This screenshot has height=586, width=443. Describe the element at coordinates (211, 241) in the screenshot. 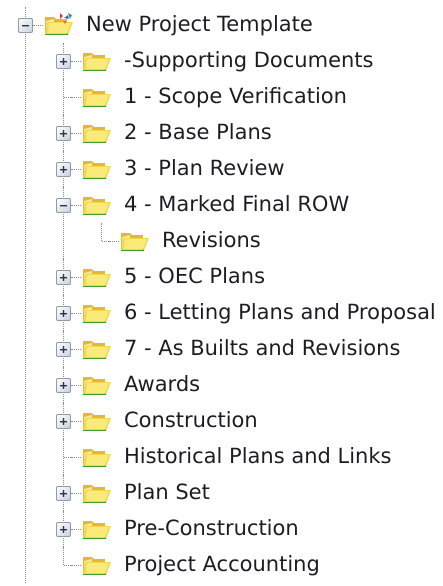

I see `tree-item: Revisions` at that location.